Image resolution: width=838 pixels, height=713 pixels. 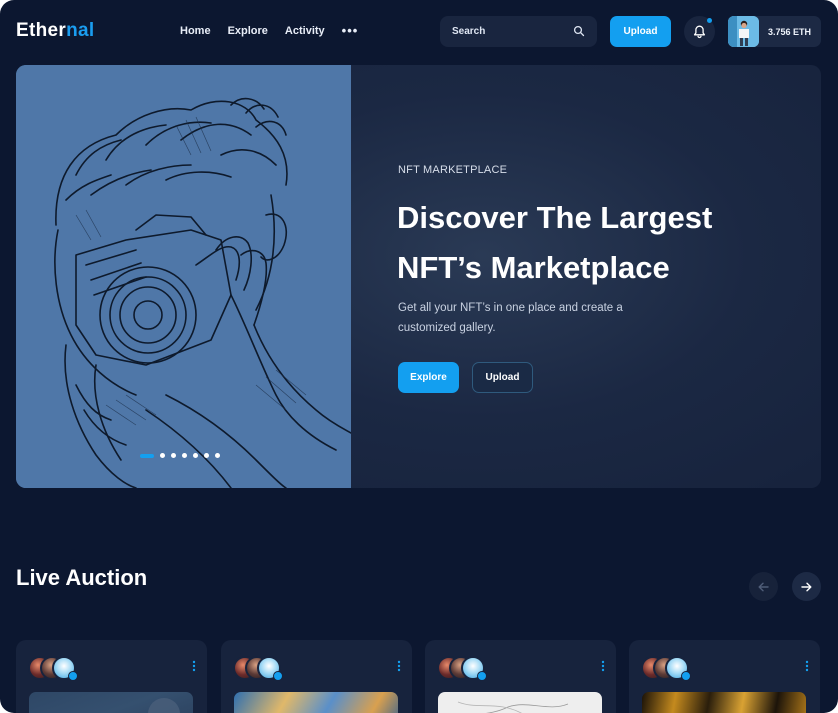 I want to click on hero-title: Discover The Largest NFT’s Marketplace, so click(x=555, y=242).